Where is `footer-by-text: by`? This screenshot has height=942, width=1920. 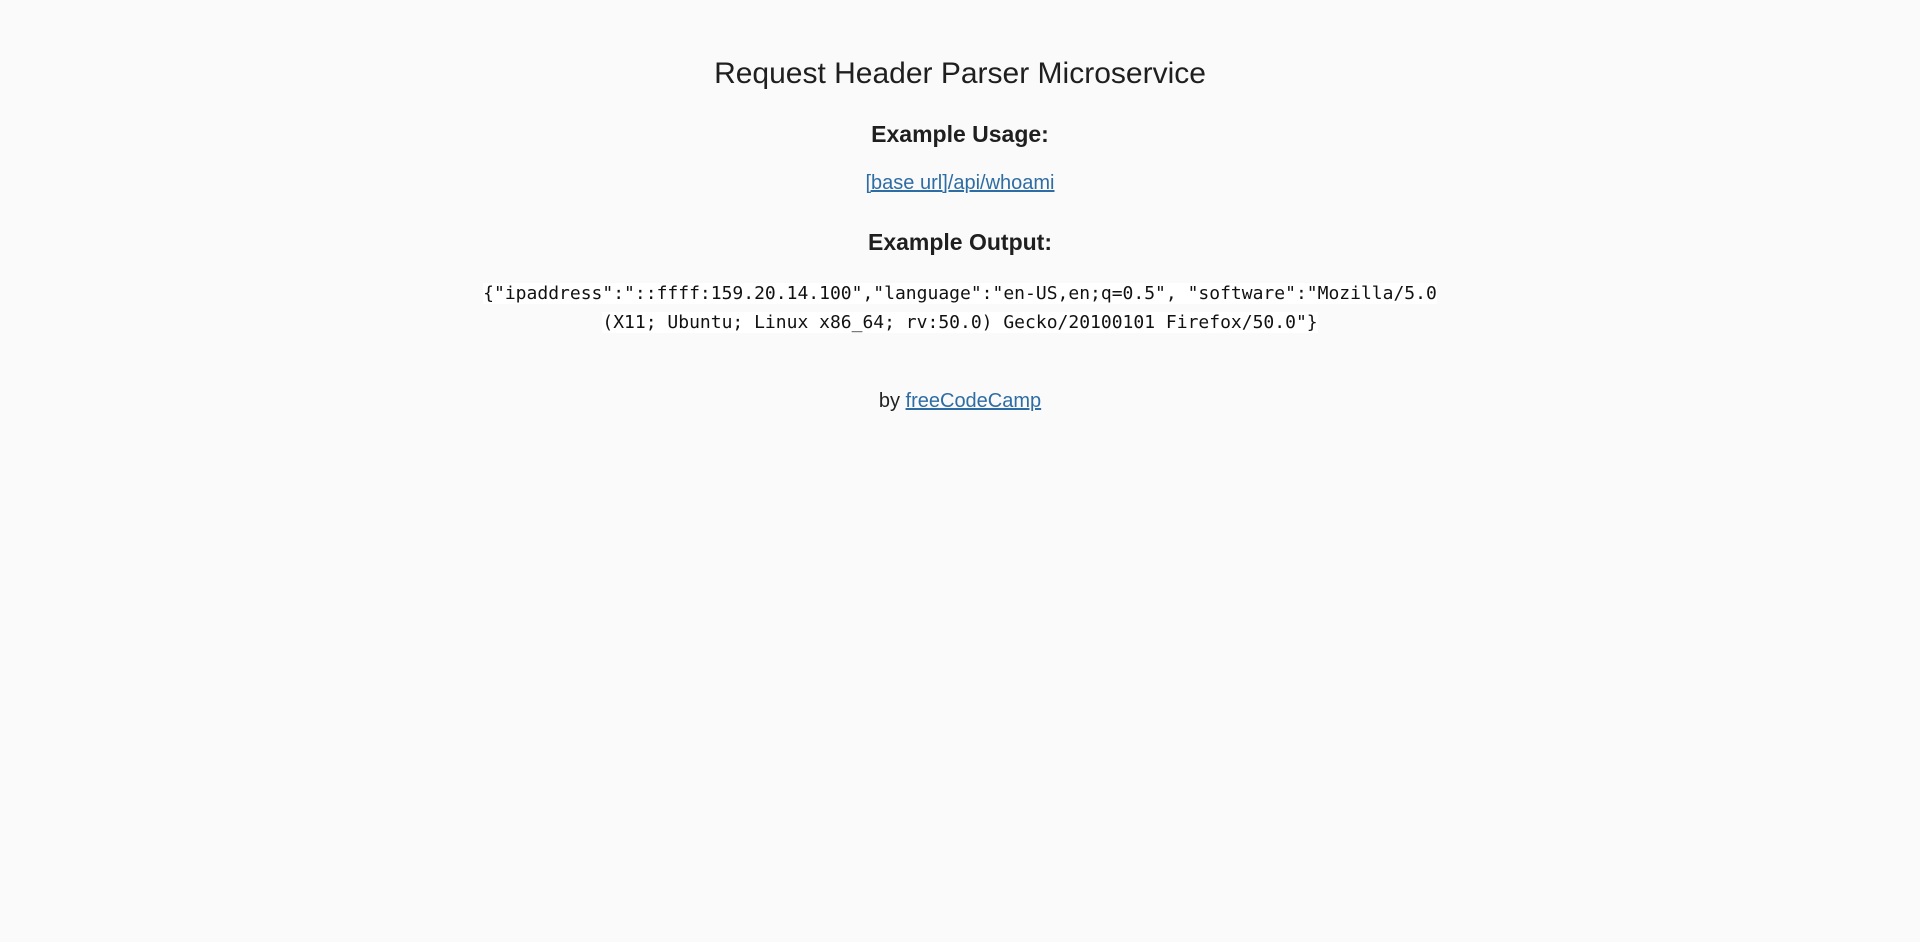 footer-by-text: by is located at coordinates (889, 401).